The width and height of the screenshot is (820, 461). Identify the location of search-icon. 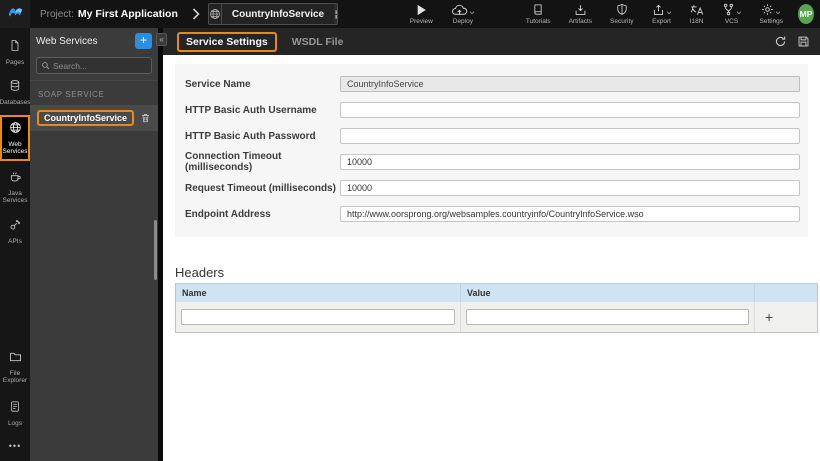
(45, 66).